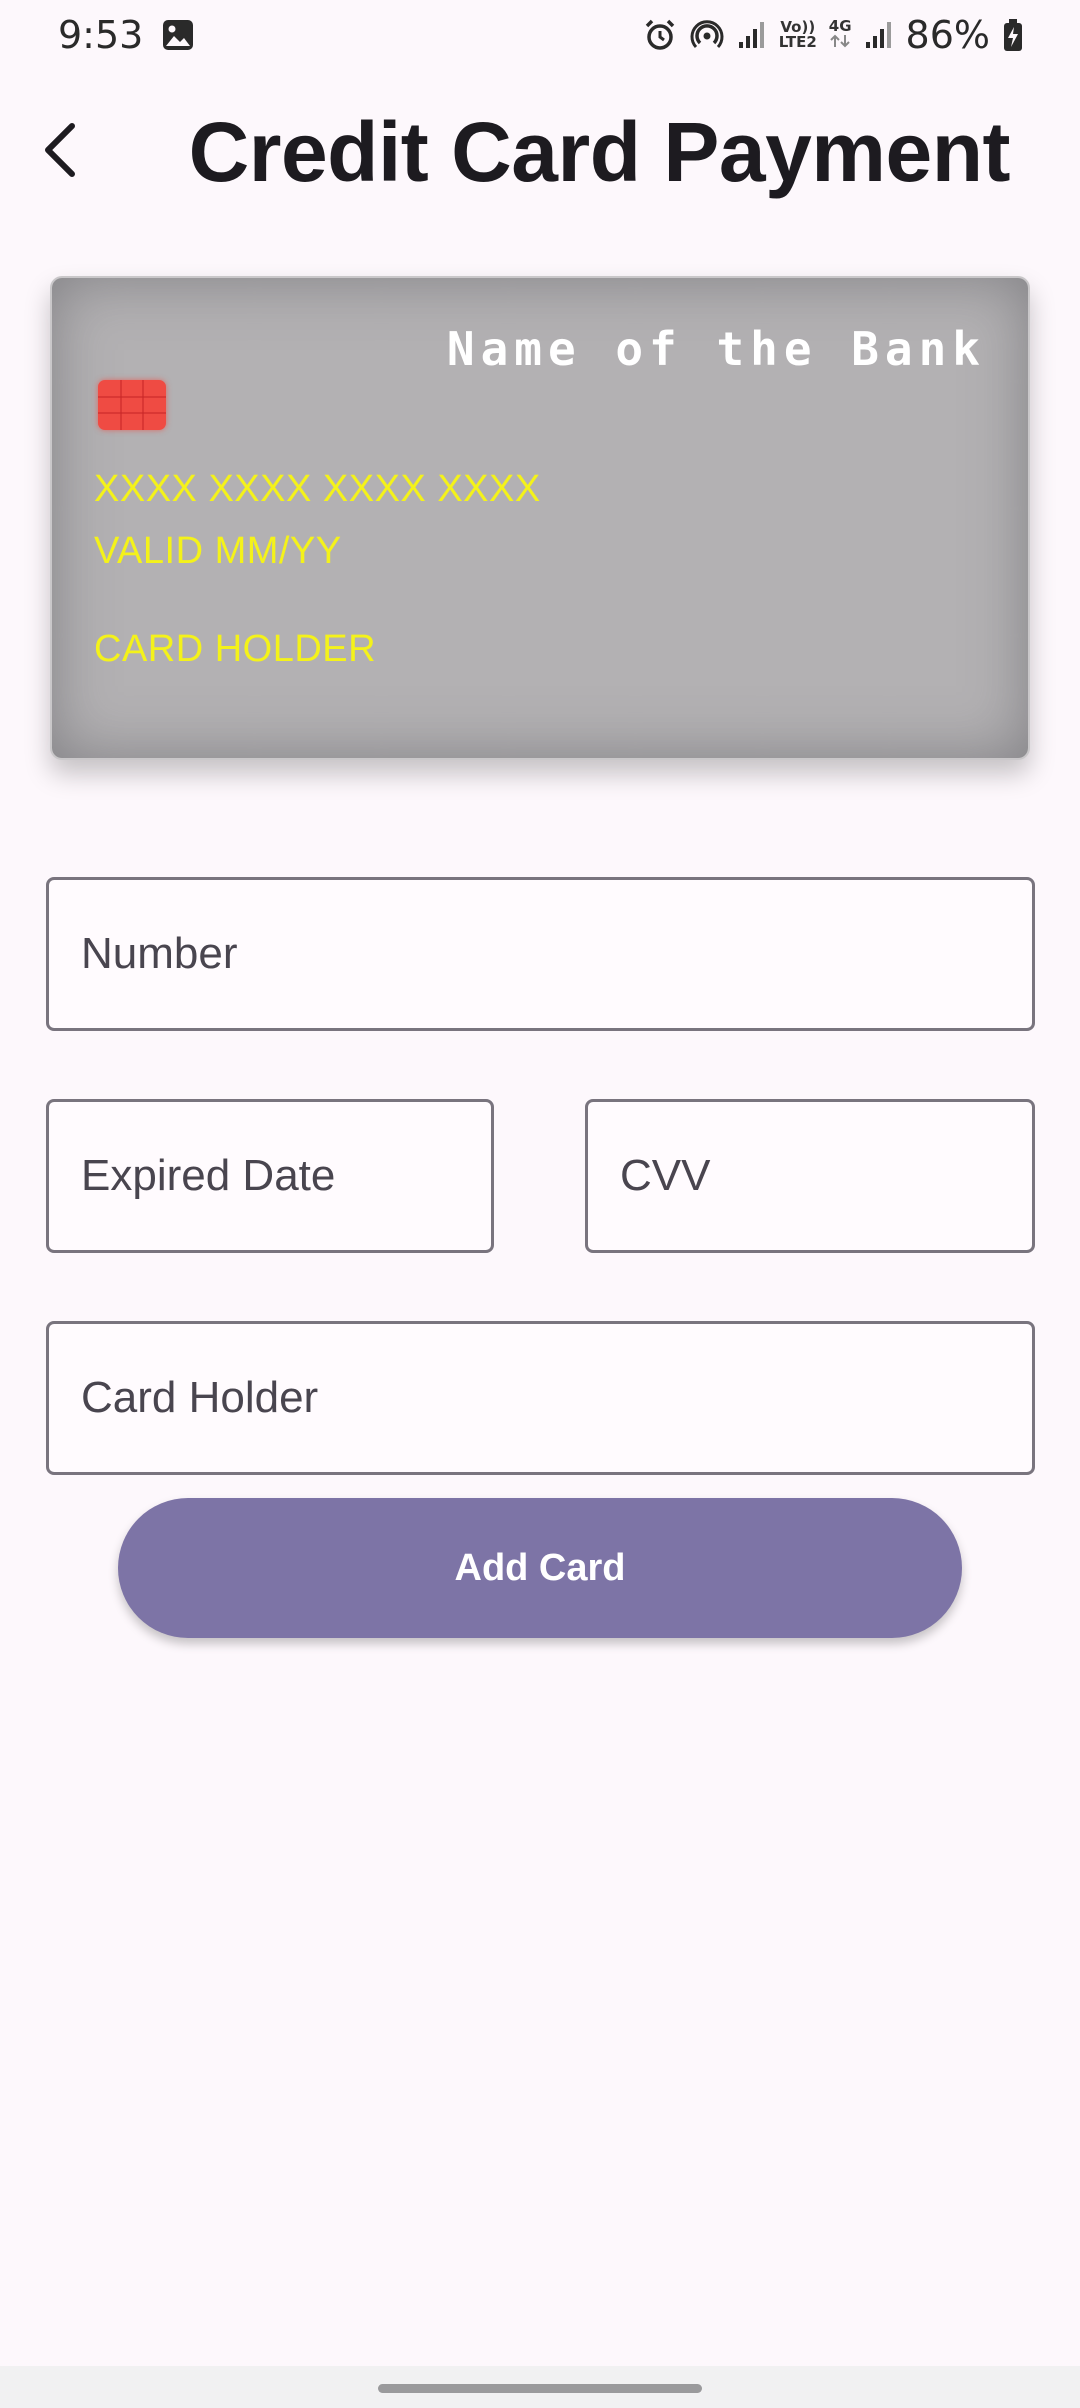 The height and width of the screenshot is (2408, 1080). I want to click on network-label: 4G, so click(840, 26).